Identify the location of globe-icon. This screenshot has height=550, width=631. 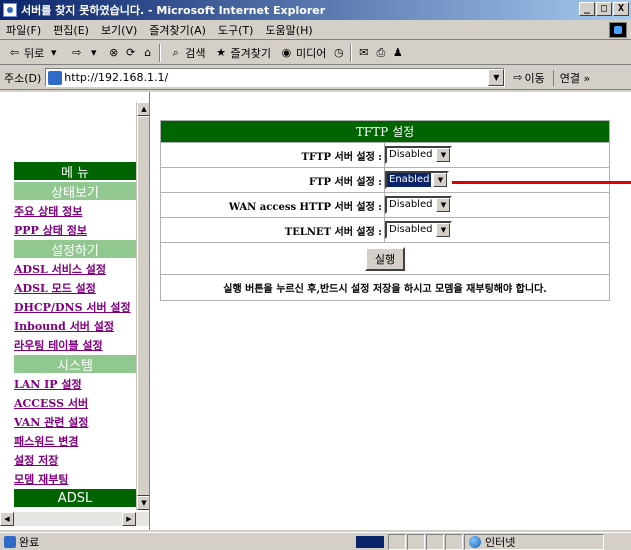
(475, 541).